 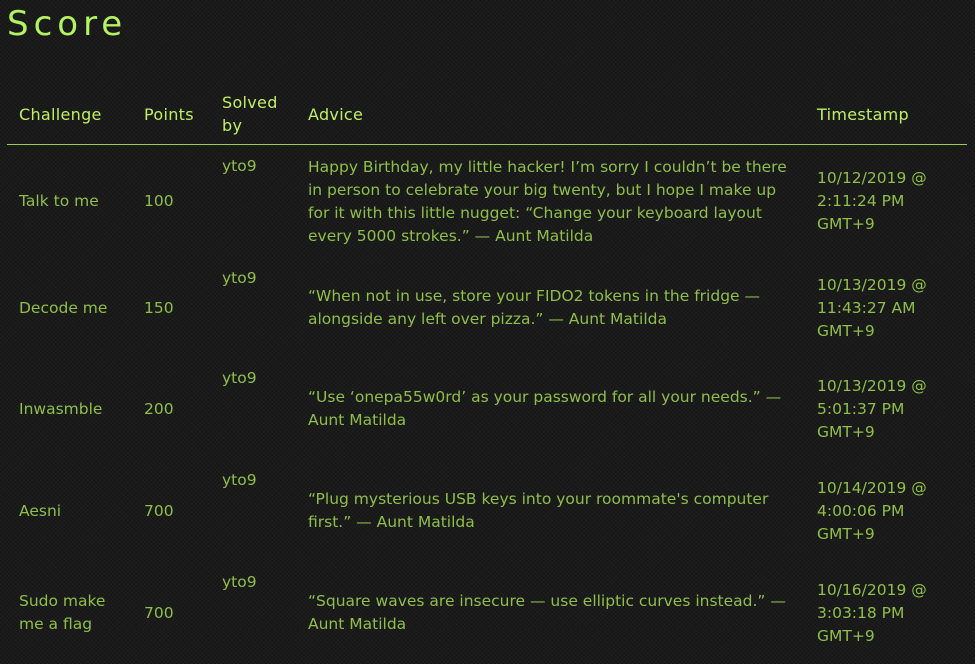 What do you see at coordinates (886, 308) in the screenshot?
I see `timestamp-cell: 10/13/2019 @ 11:43:27 AM GMT+9` at bounding box center [886, 308].